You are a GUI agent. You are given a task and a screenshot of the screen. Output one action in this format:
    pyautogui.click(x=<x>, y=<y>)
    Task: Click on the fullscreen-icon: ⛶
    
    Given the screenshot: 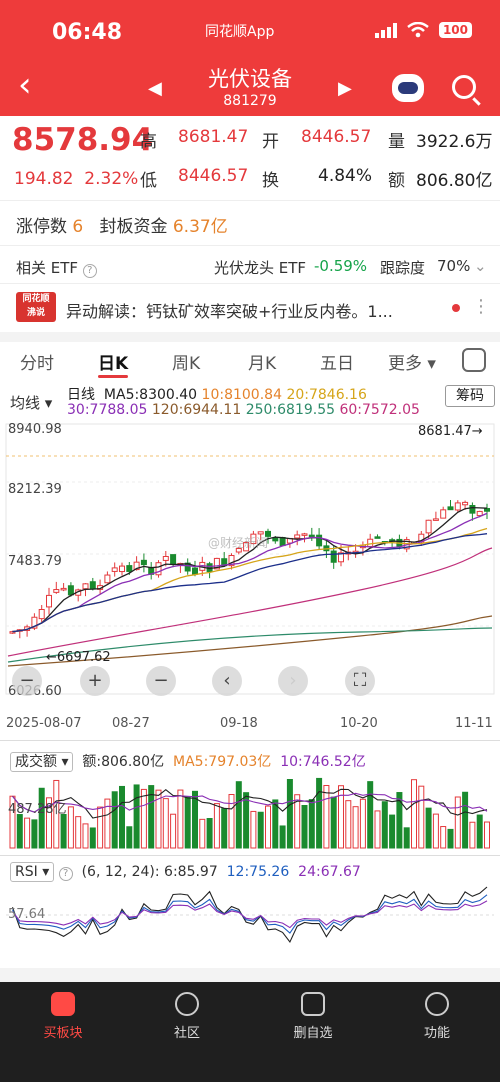 What is the action you would take?
    pyautogui.click(x=360, y=681)
    